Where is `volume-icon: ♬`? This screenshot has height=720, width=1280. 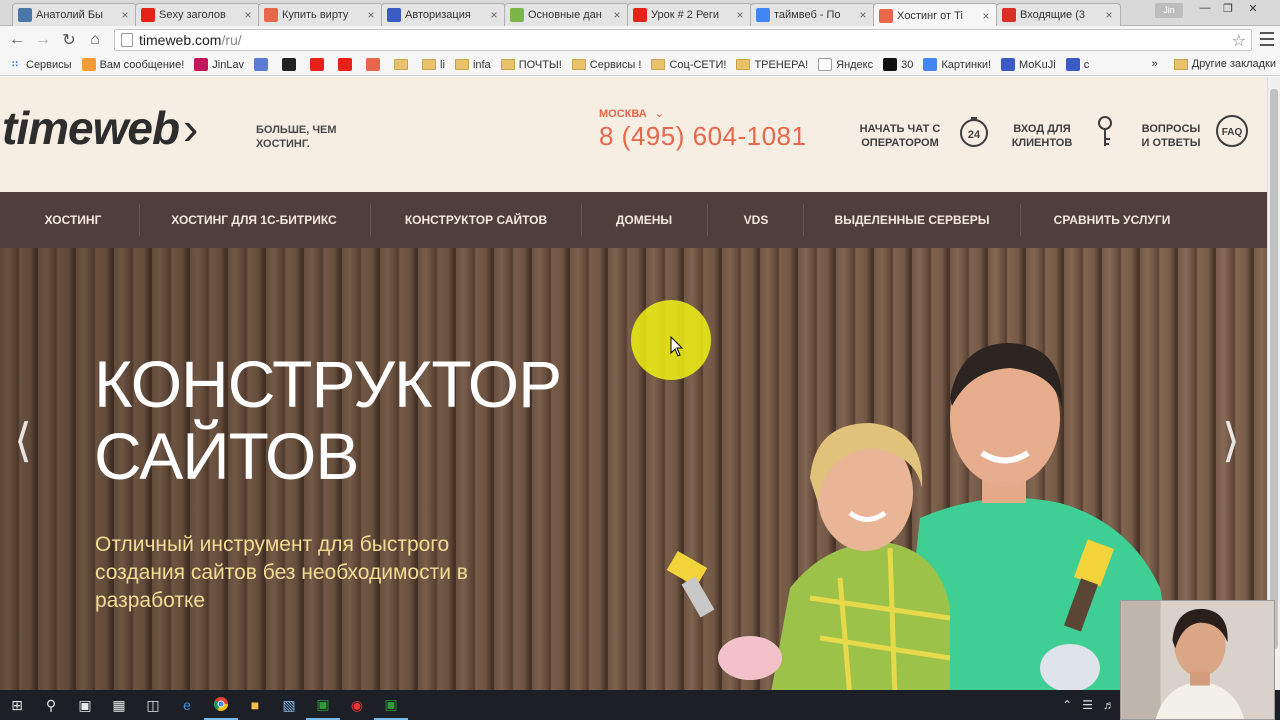
volume-icon: ♬ is located at coordinates (1109, 705).